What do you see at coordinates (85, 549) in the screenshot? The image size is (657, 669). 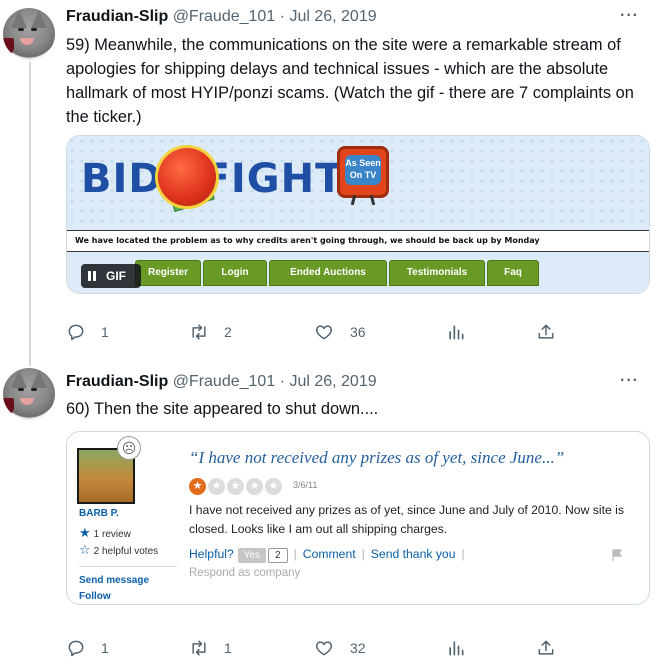 I see `star-outline-icon: ☆` at bounding box center [85, 549].